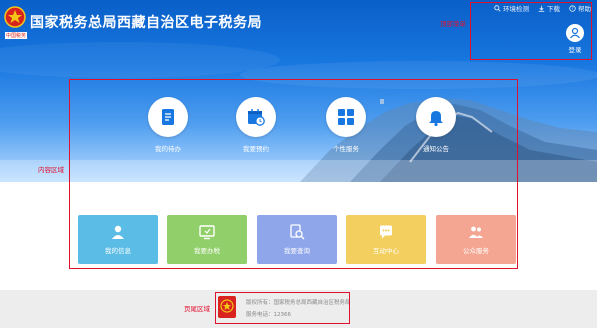 The height and width of the screenshot is (328, 597). I want to click on tax-emblem-logo, so click(15, 17).